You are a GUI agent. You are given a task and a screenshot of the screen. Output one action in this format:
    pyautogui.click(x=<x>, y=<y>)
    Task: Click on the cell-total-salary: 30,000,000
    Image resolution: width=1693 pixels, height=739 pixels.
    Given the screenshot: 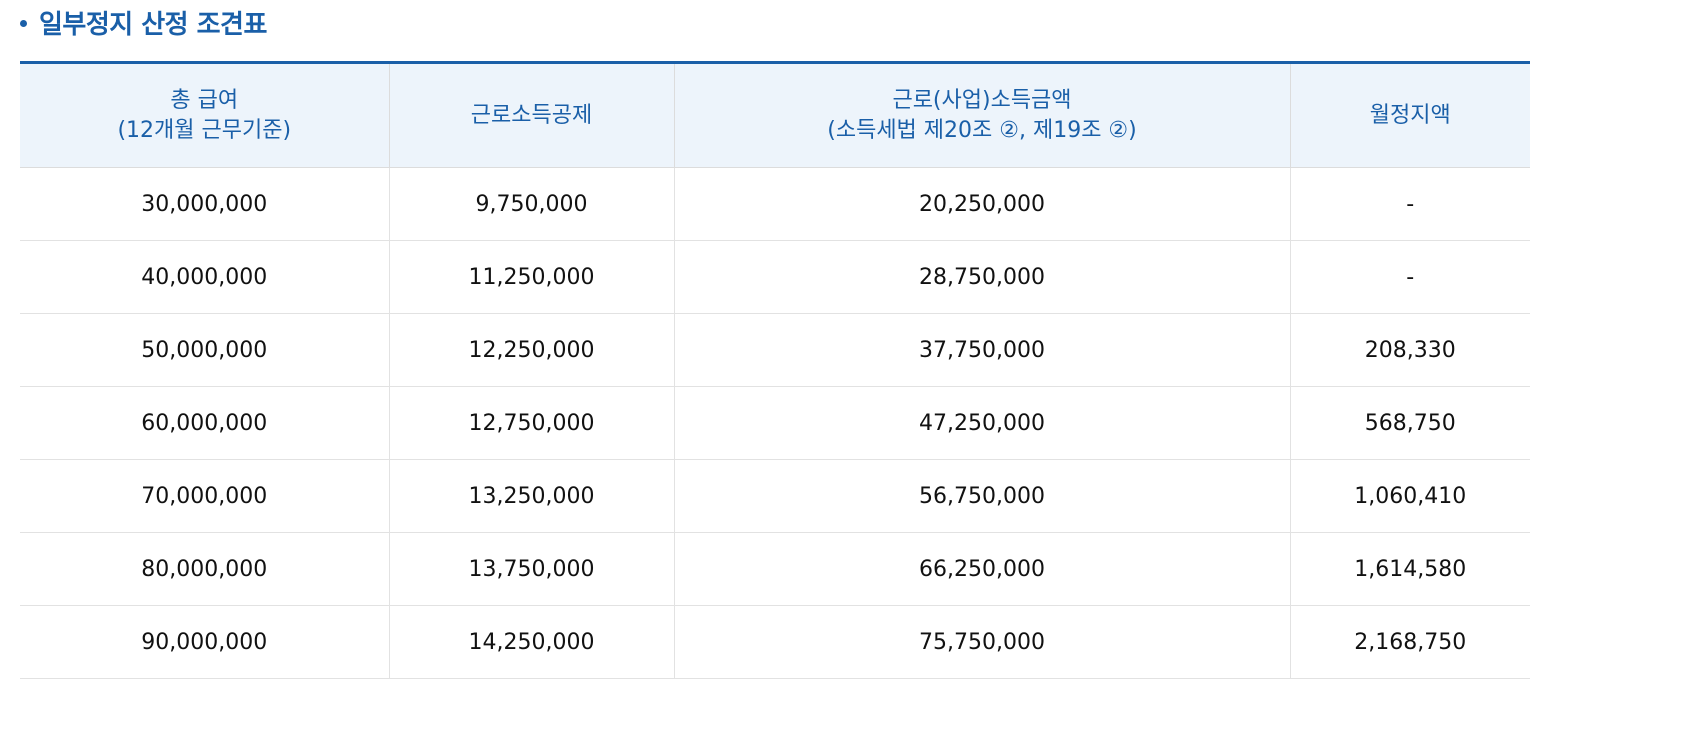 What is the action you would take?
    pyautogui.click(x=204, y=204)
    